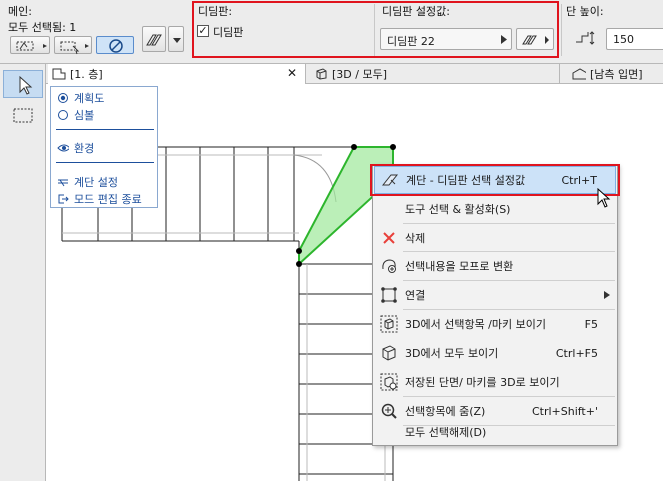  I want to click on 3d-box-icon, so click(321, 74).